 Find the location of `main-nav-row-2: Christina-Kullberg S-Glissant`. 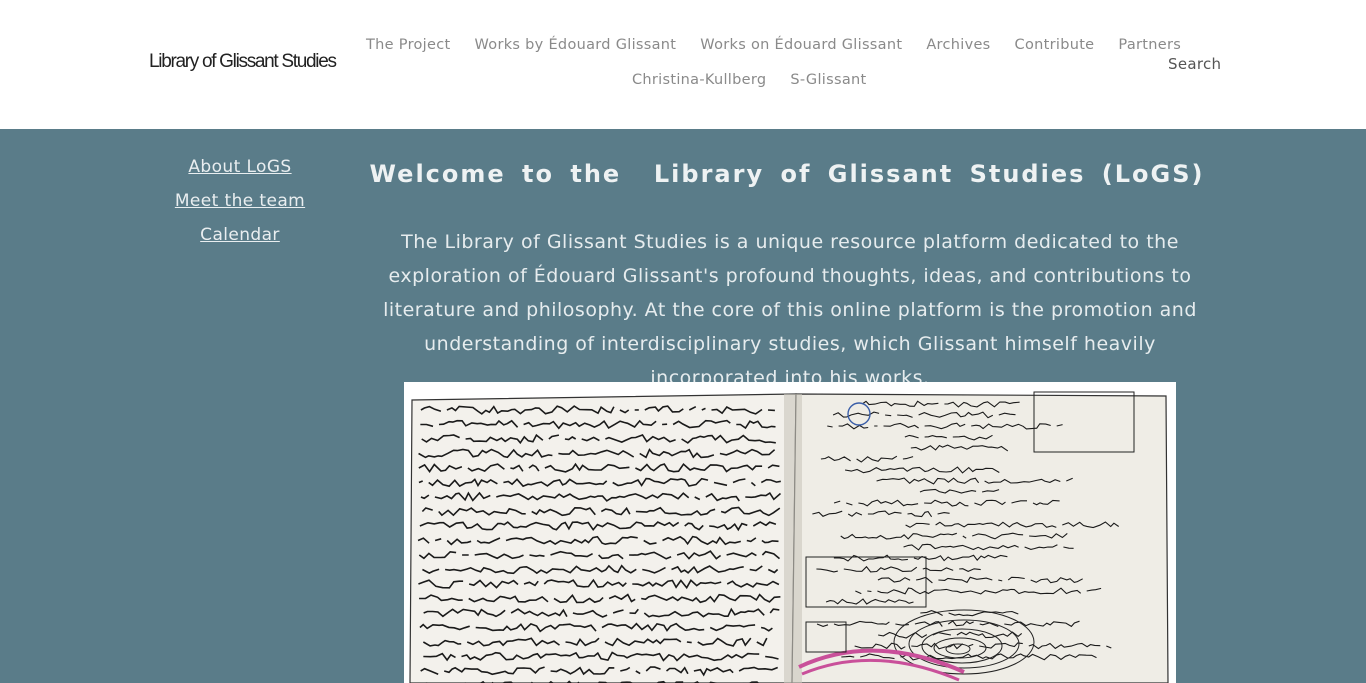

main-nav-row-2: Christina-Kullberg S-Glissant is located at coordinates (749, 80).